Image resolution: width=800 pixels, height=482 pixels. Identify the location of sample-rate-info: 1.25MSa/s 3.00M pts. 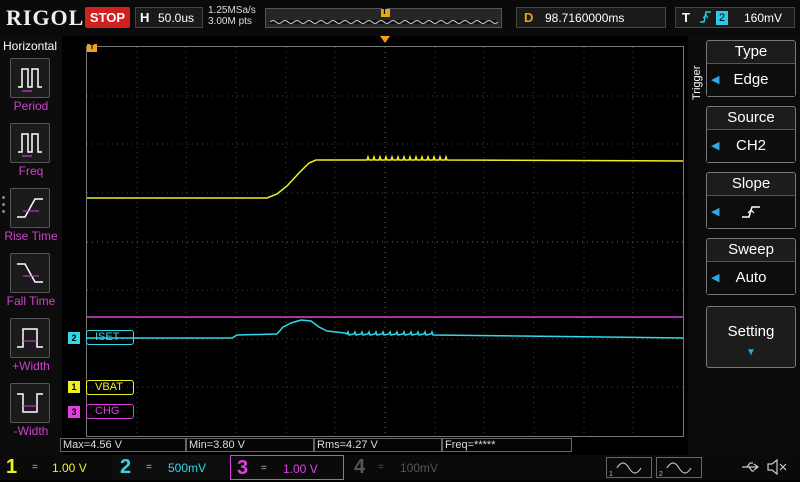
(232, 16).